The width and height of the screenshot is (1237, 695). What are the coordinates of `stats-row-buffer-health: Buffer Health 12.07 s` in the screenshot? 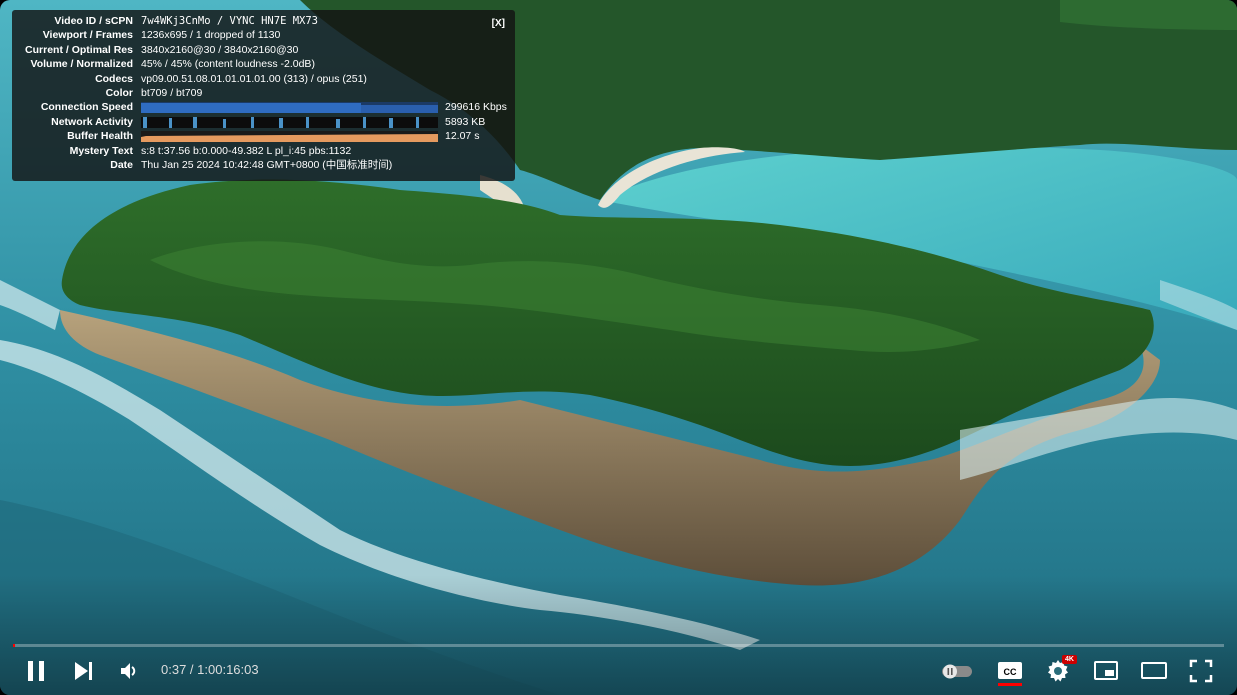 It's located at (263, 136).